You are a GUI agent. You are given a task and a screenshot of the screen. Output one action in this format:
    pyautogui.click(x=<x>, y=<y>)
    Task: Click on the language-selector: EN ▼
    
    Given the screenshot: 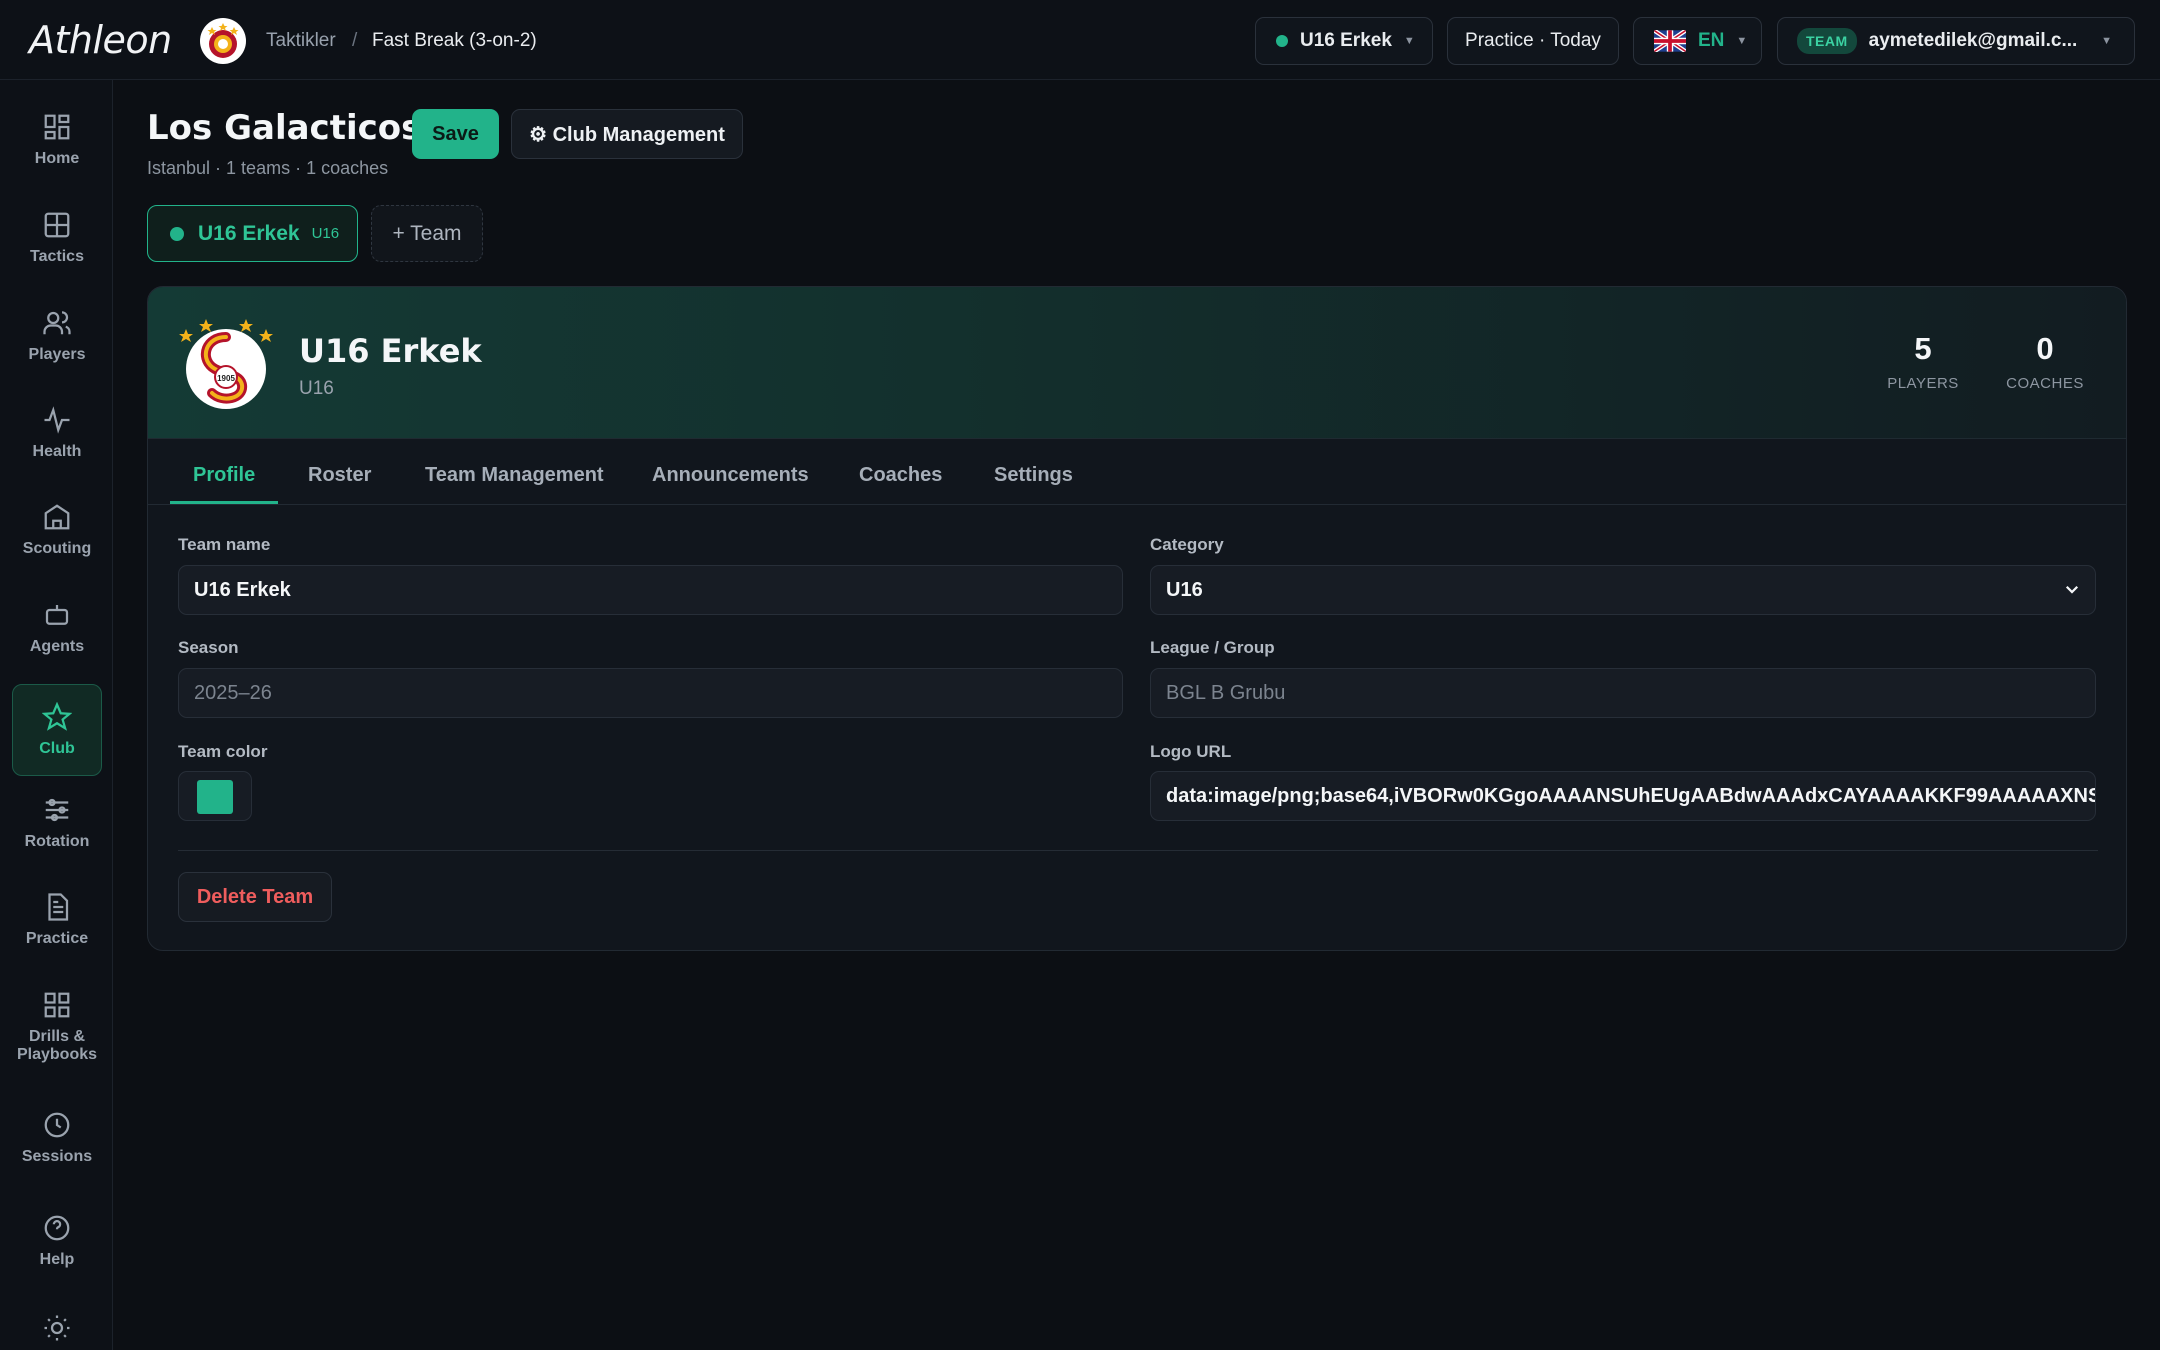 What is the action you would take?
    pyautogui.click(x=1697, y=41)
    